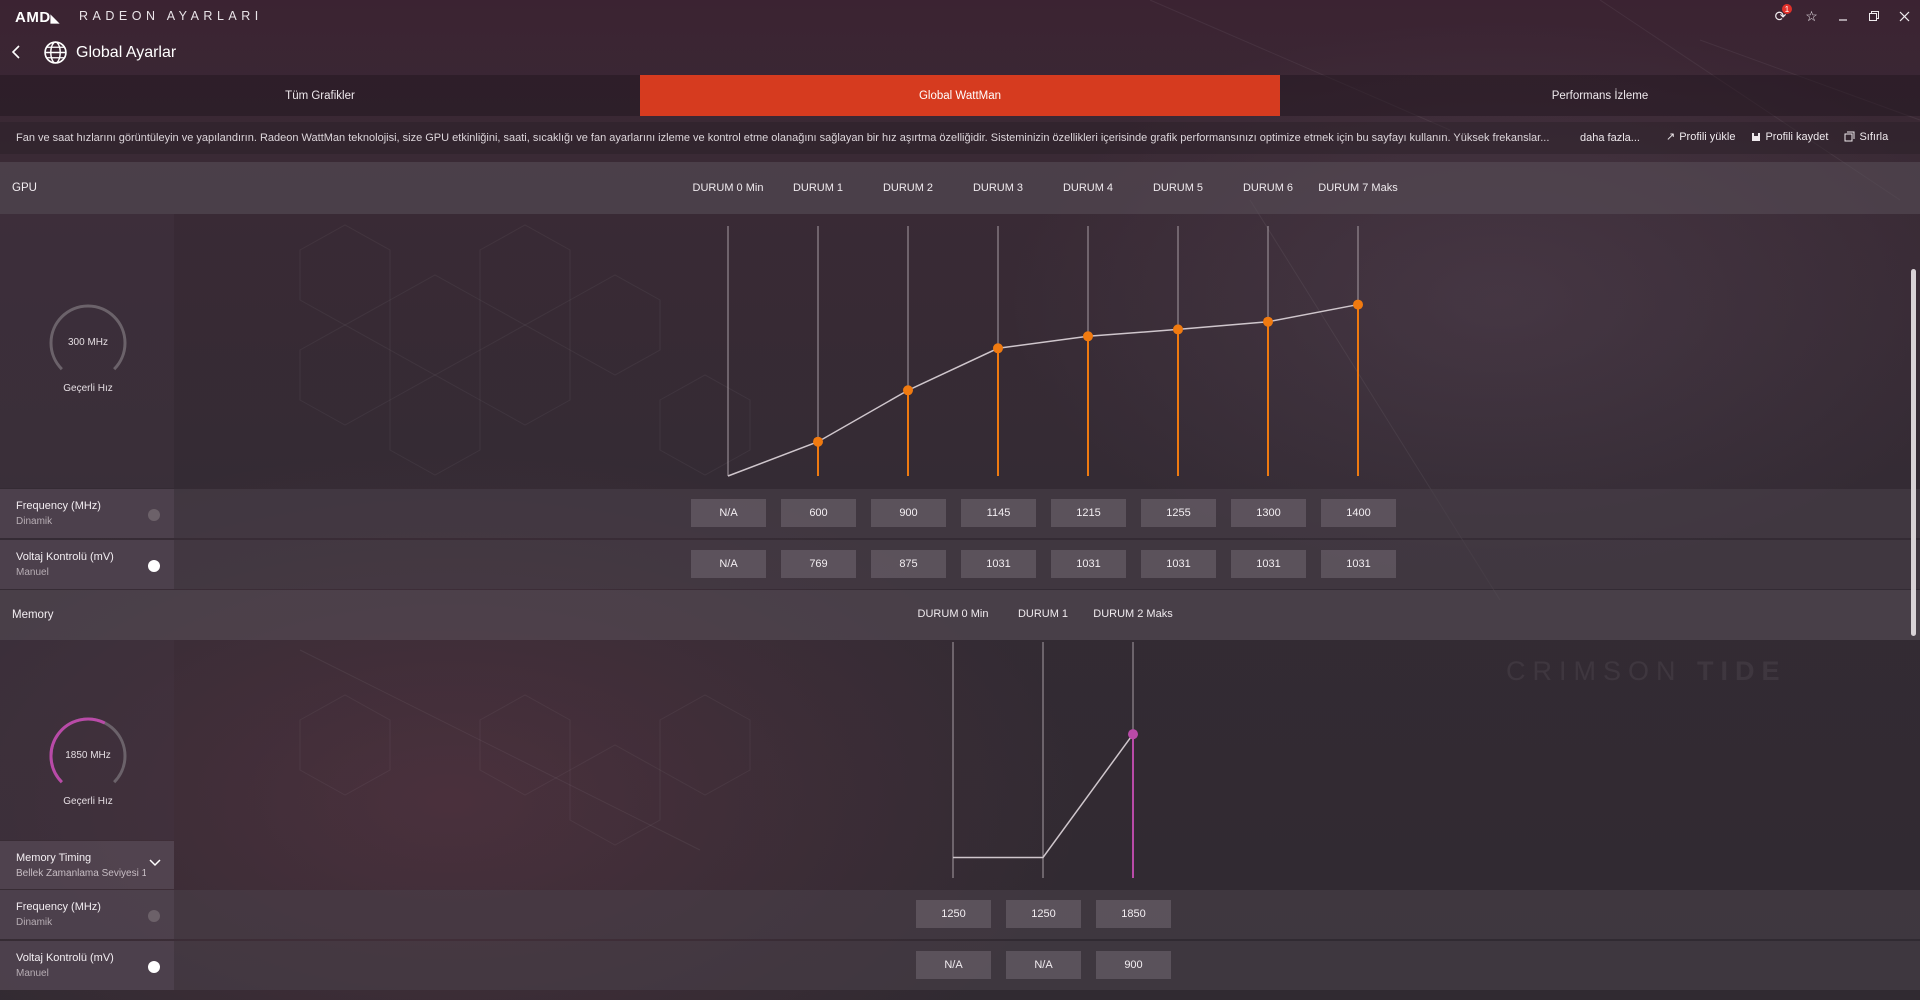 This screenshot has height=1000, width=1920. Describe the element at coordinates (58, 907) in the screenshot. I see `memory-frequency-label: Frequency (MHz)` at that location.